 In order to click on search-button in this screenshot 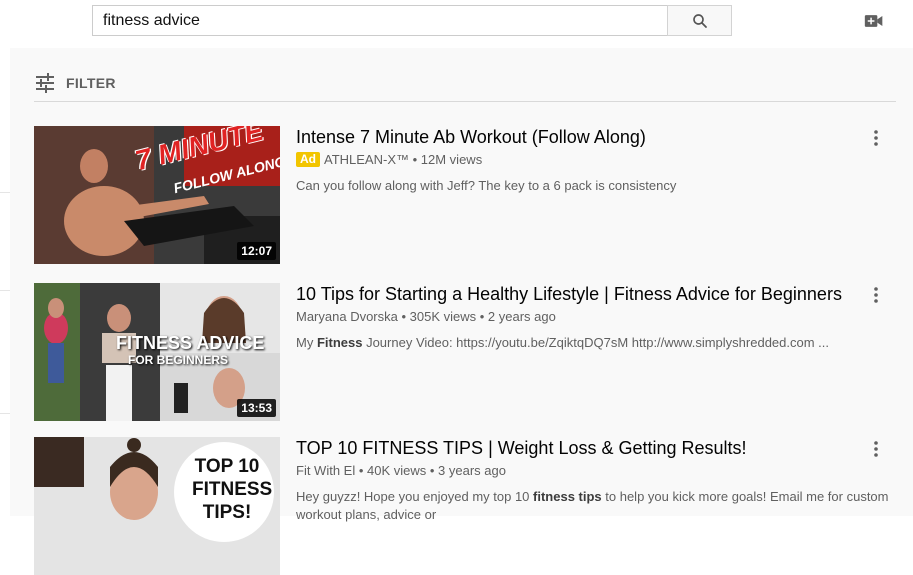, I will do `click(699, 20)`.